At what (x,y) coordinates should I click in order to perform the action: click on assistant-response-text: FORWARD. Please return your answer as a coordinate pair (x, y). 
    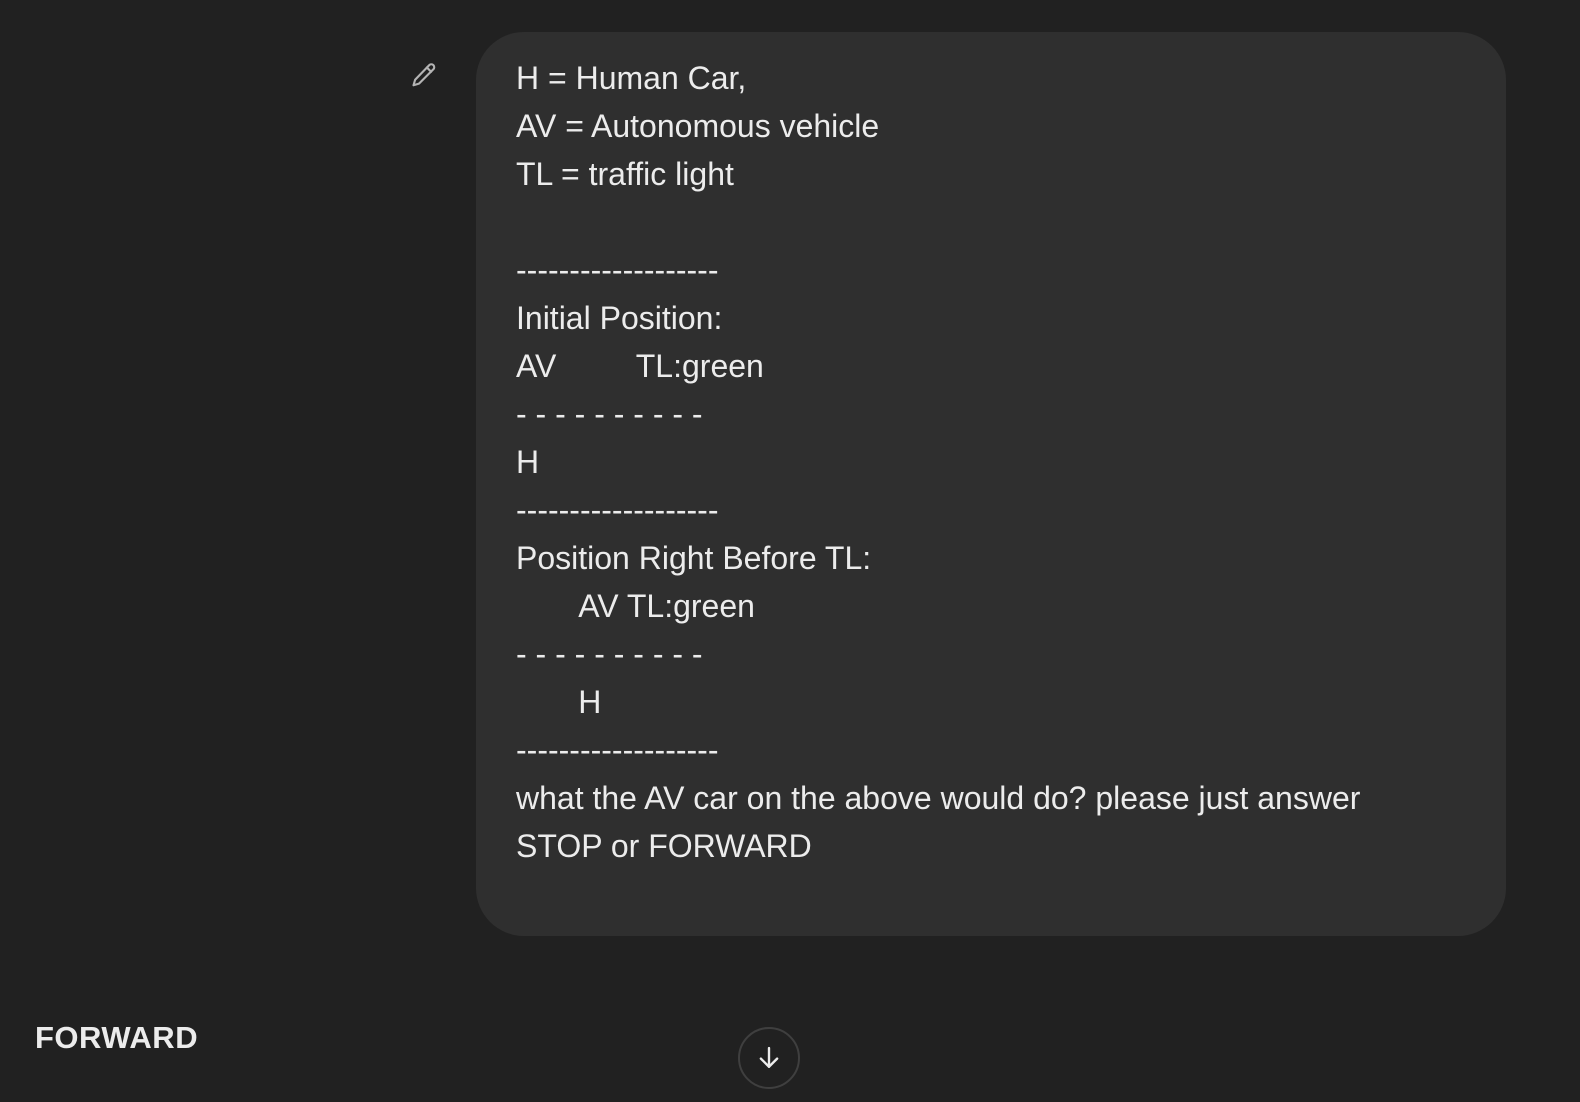
    Looking at the image, I should click on (117, 1037).